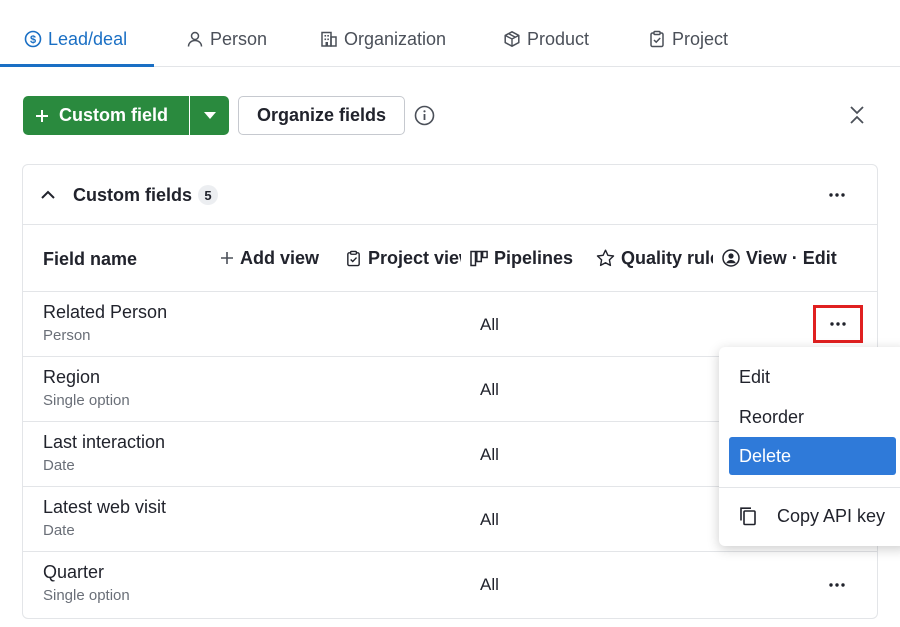  I want to click on field-name: Quarter, so click(74, 572).